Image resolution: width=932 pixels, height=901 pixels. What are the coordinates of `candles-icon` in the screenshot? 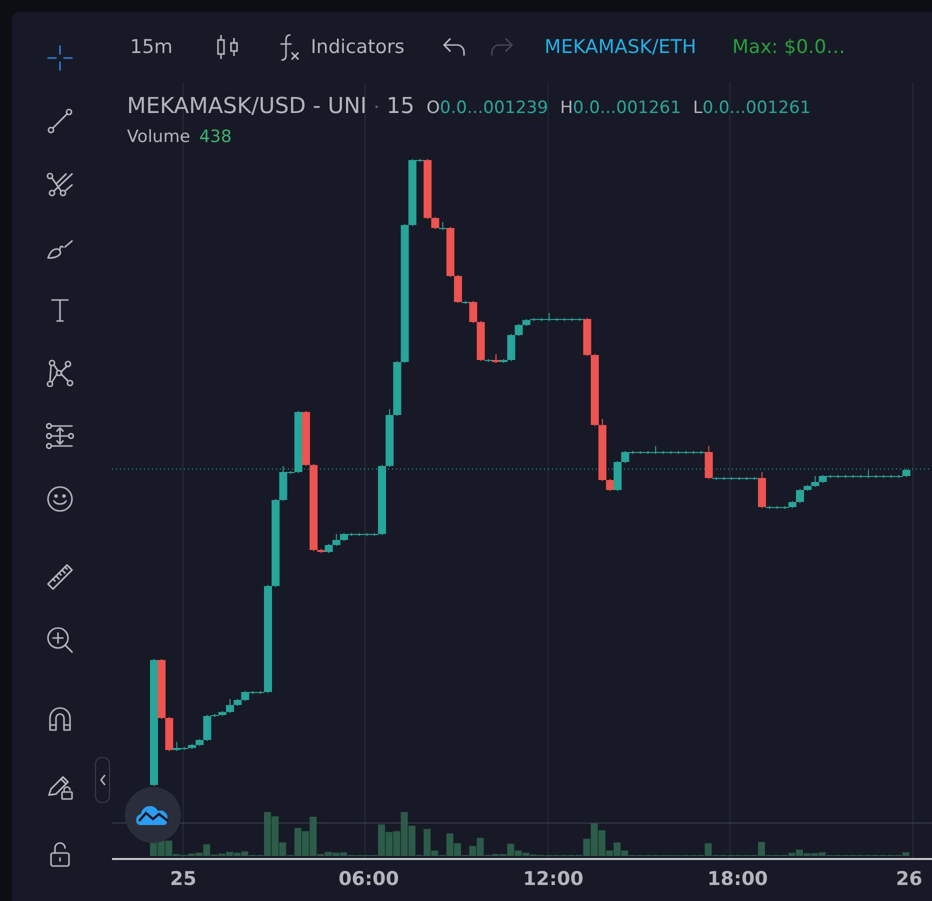 It's located at (227, 47).